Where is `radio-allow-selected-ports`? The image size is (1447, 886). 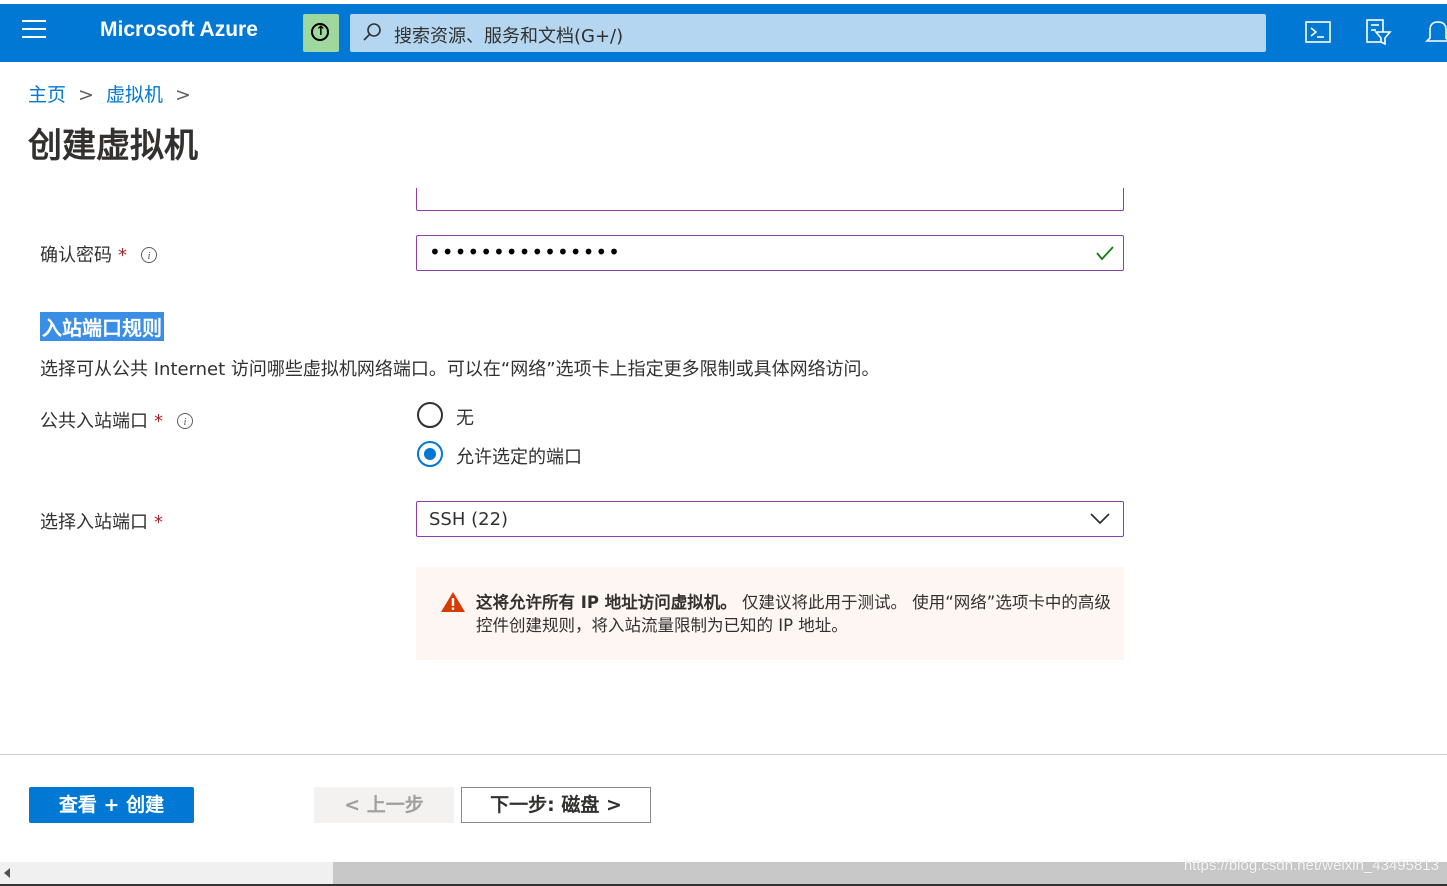
radio-allow-selected-ports is located at coordinates (430, 454).